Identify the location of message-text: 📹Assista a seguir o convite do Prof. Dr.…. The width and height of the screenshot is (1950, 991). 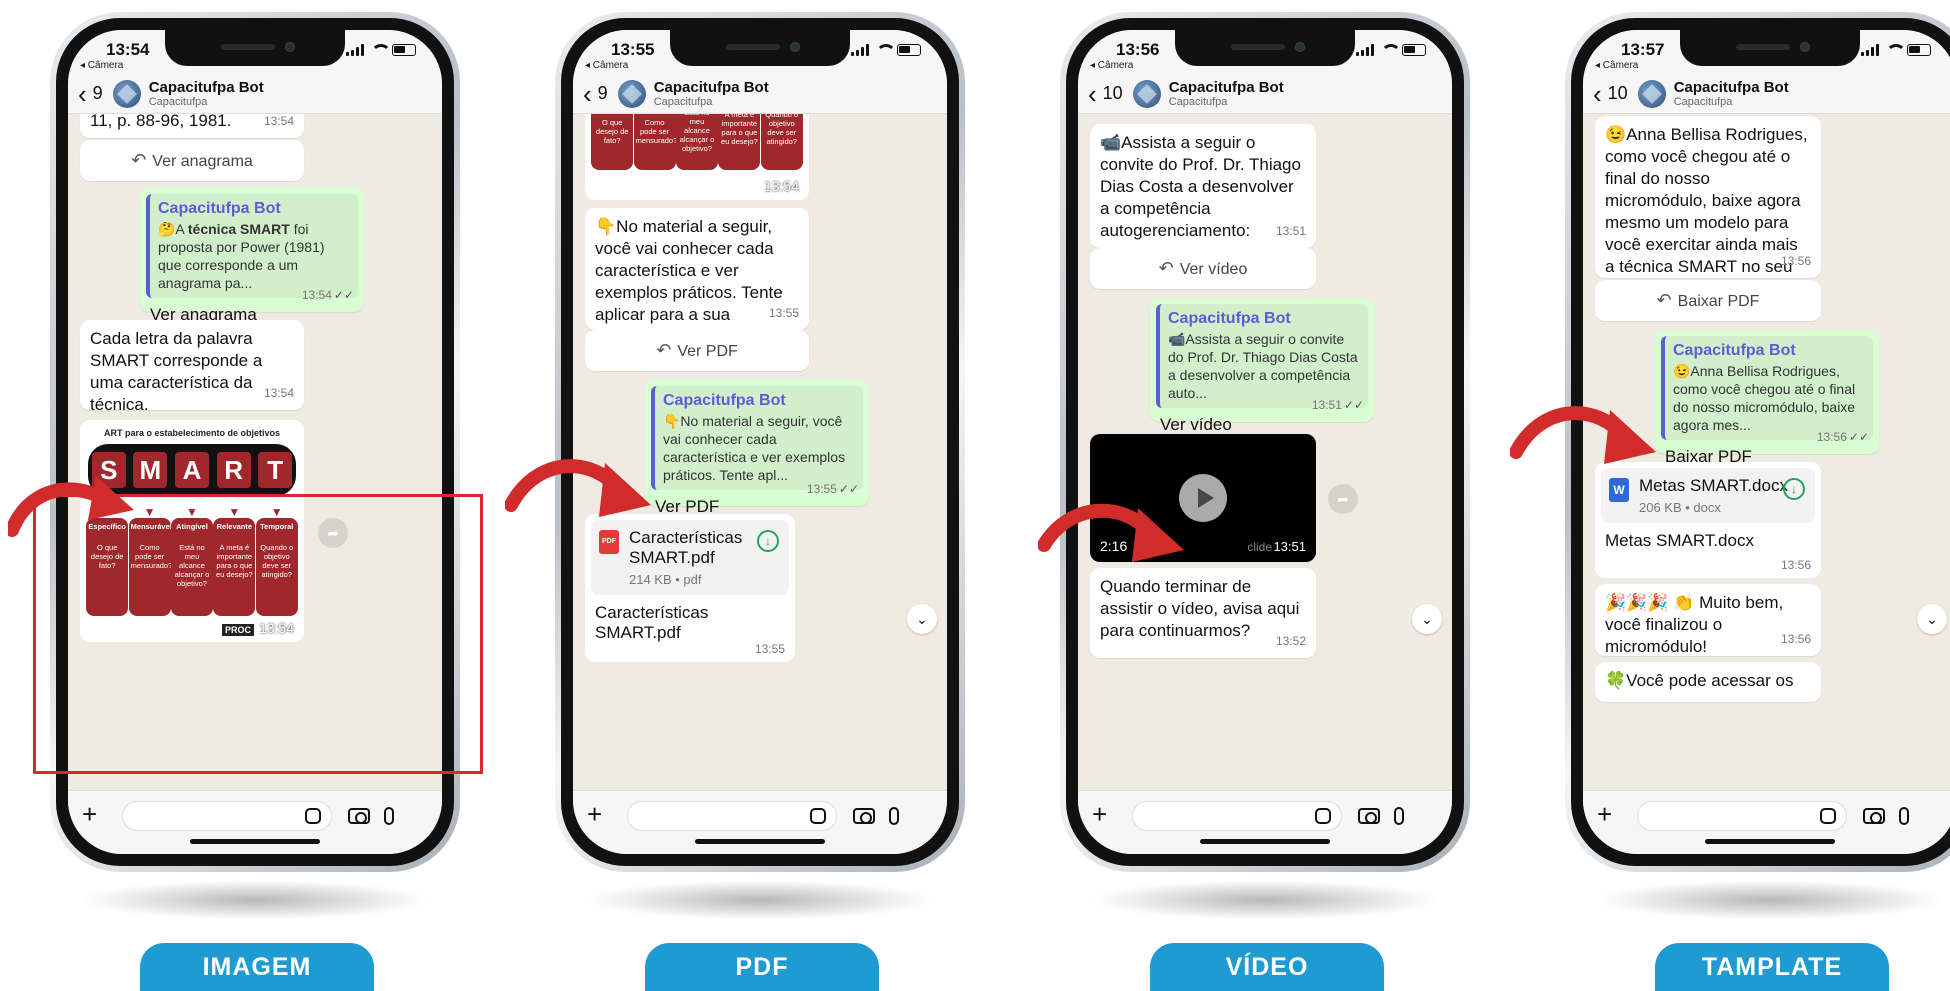
(1200, 186).